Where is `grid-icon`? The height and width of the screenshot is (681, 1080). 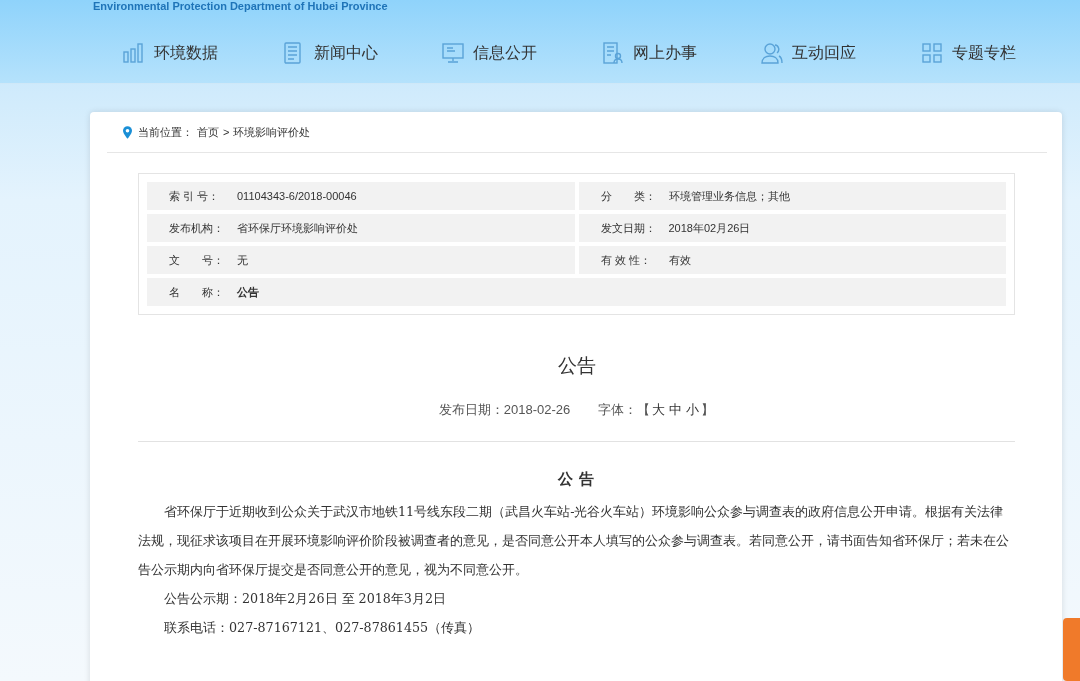 grid-icon is located at coordinates (931, 53).